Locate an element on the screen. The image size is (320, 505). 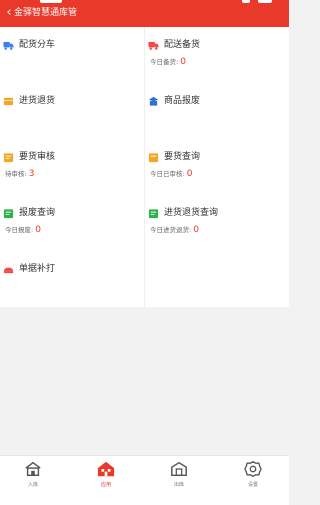
page-title: 金驿智慧通库管 is located at coordinates (46, 13).